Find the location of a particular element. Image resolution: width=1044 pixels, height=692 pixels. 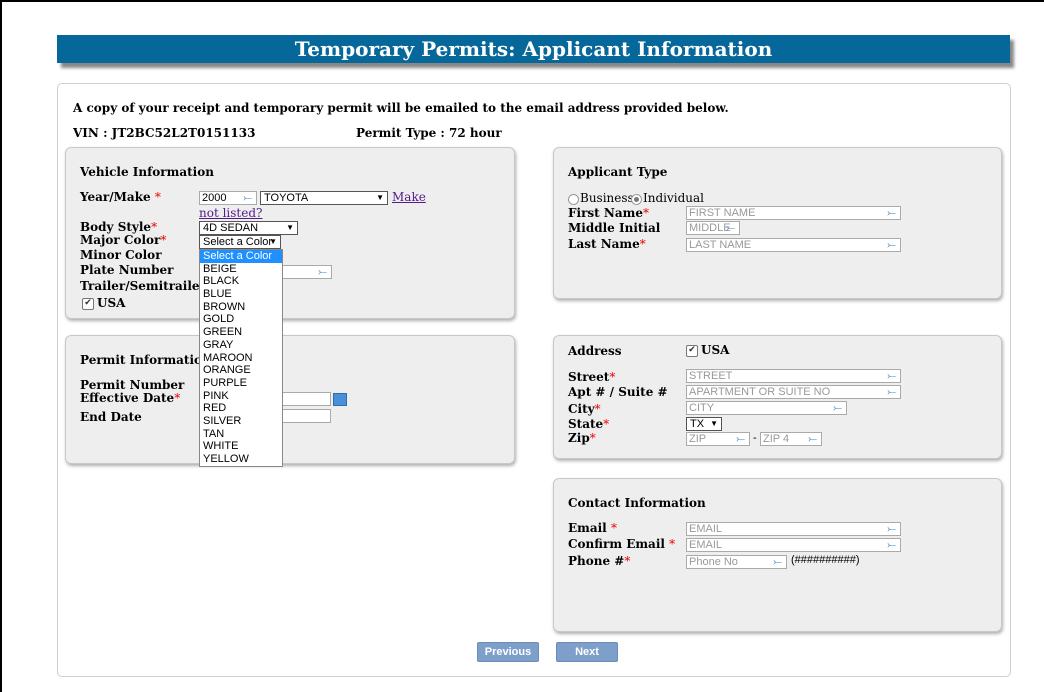

color-option: ORANGE is located at coordinates (241, 370).